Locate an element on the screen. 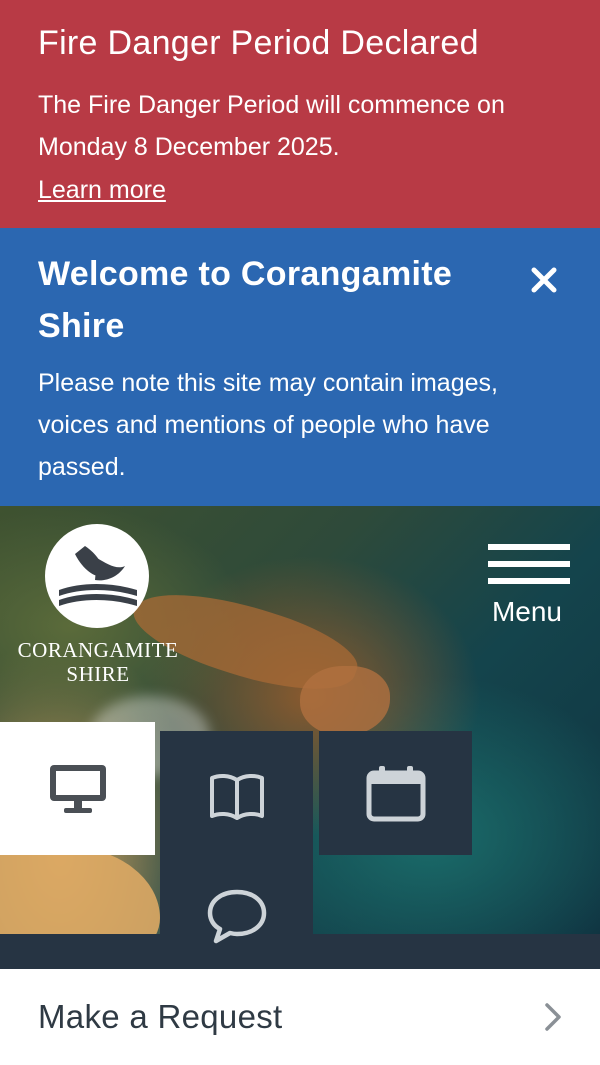 Image resolution: width=600 pixels, height=1065 pixels. chevron-right-icon is located at coordinates (553, 1017).